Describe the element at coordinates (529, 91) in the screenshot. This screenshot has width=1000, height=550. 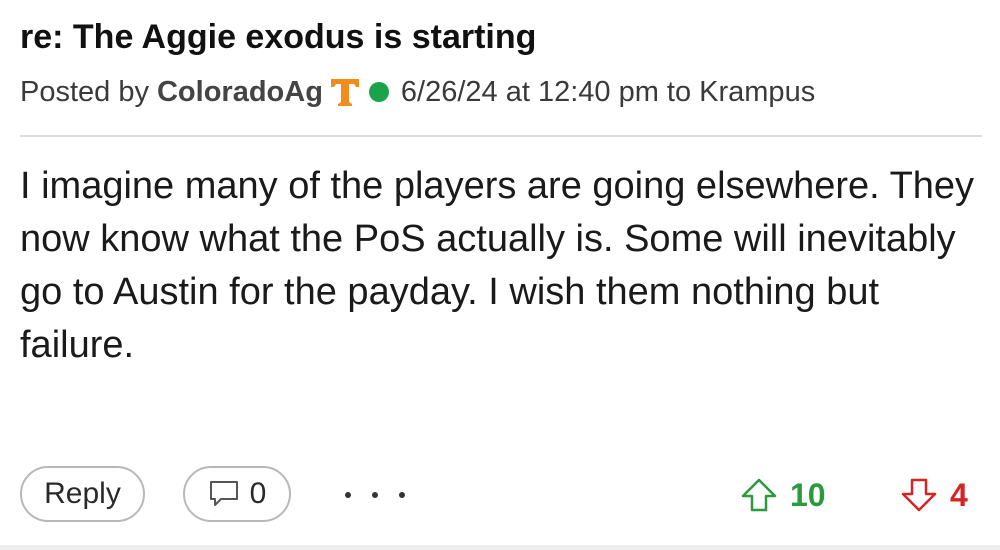
I see `post-timestamp: 6/26/24 at 12:40 pm` at that location.